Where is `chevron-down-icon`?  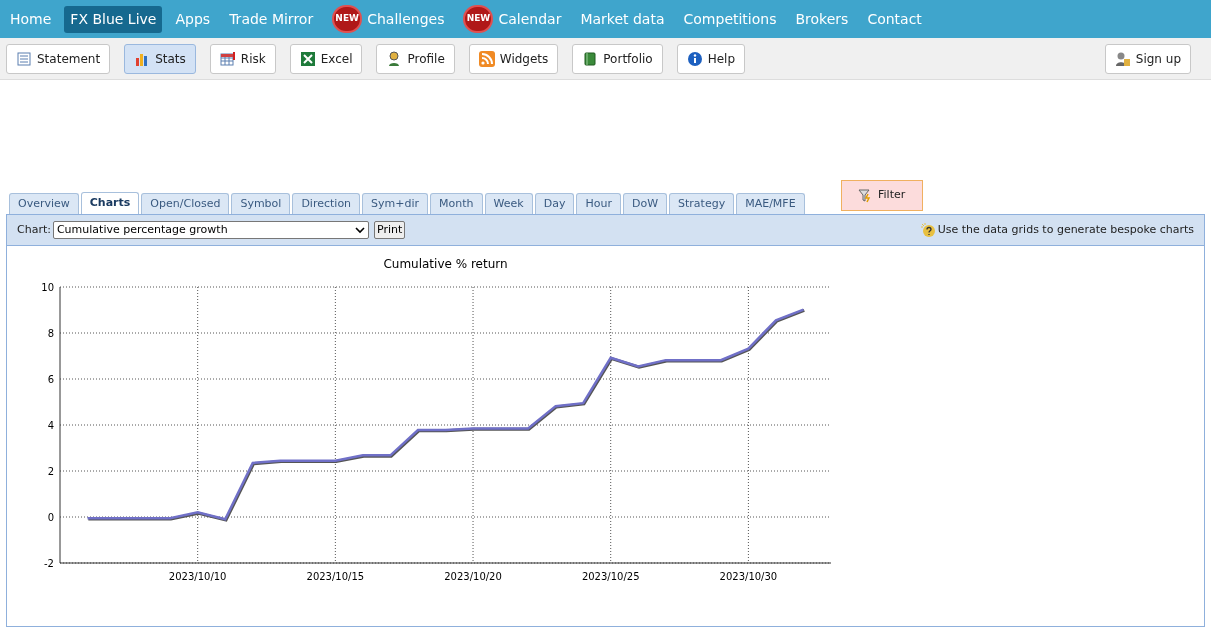
chevron-down-icon is located at coordinates (359, 230).